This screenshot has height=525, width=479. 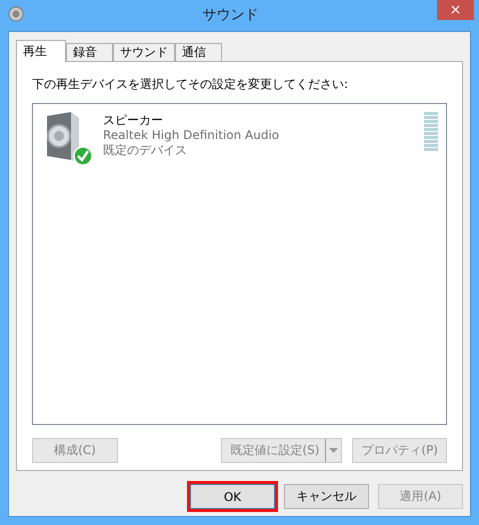 What do you see at coordinates (231, 15) in the screenshot?
I see `window-title: サウンド` at bounding box center [231, 15].